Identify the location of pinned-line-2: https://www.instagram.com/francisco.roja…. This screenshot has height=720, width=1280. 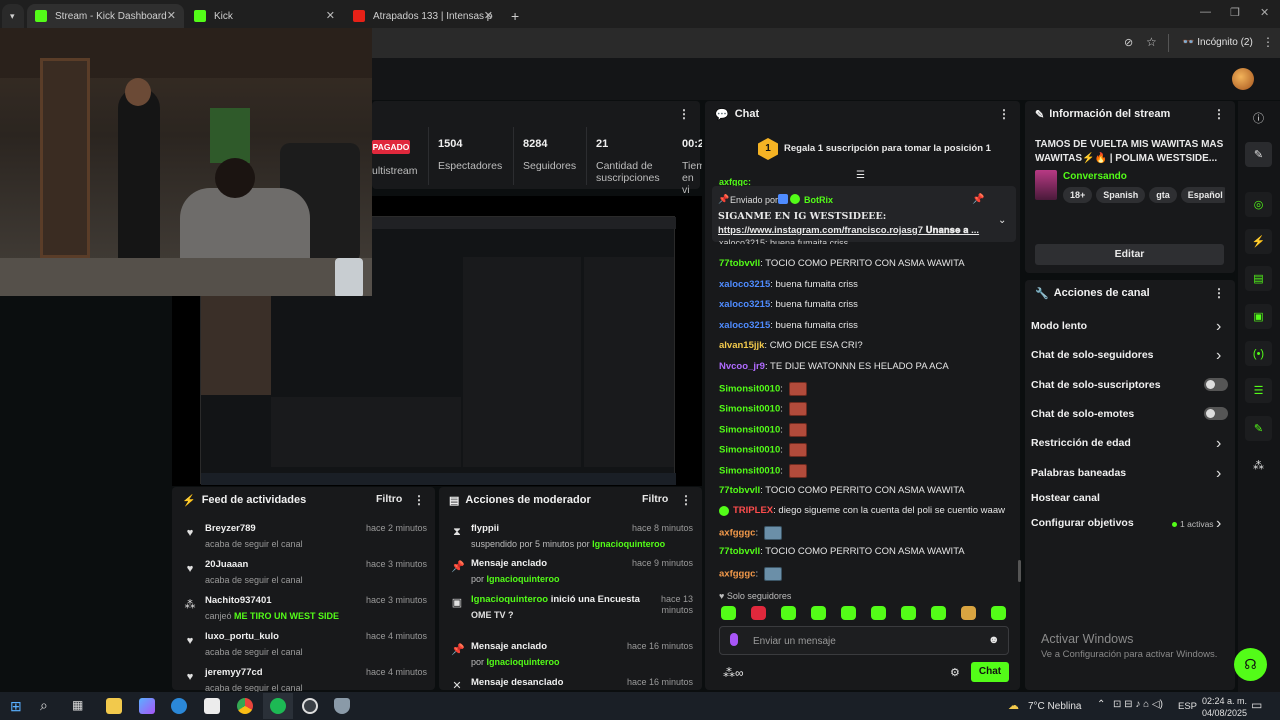
(853, 230).